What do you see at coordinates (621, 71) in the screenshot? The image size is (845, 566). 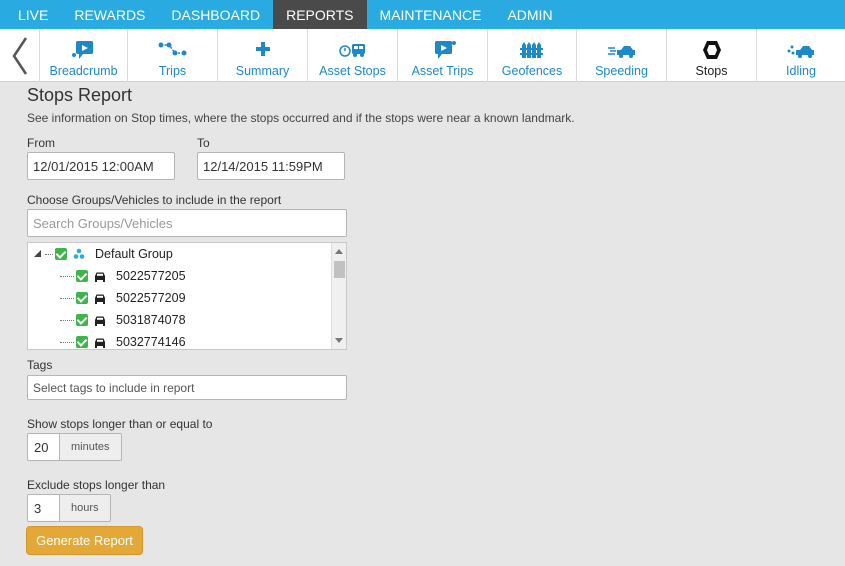 I see `subnav-label: Speeding` at bounding box center [621, 71].